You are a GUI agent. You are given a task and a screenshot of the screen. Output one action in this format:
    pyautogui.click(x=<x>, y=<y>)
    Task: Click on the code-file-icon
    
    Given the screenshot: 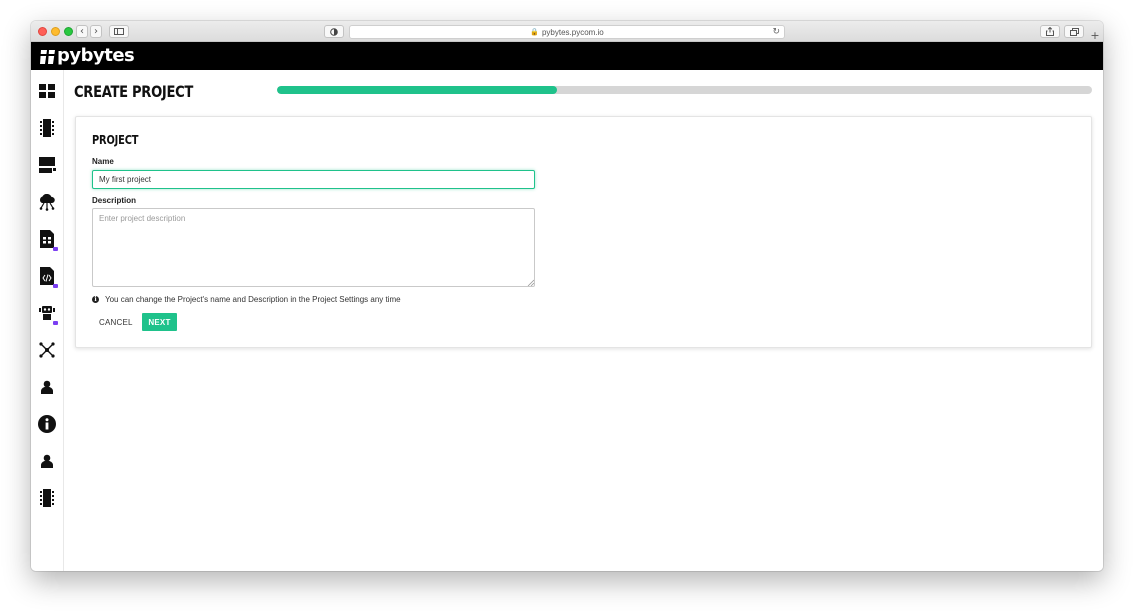 What is the action you would take?
    pyautogui.click(x=47, y=276)
    